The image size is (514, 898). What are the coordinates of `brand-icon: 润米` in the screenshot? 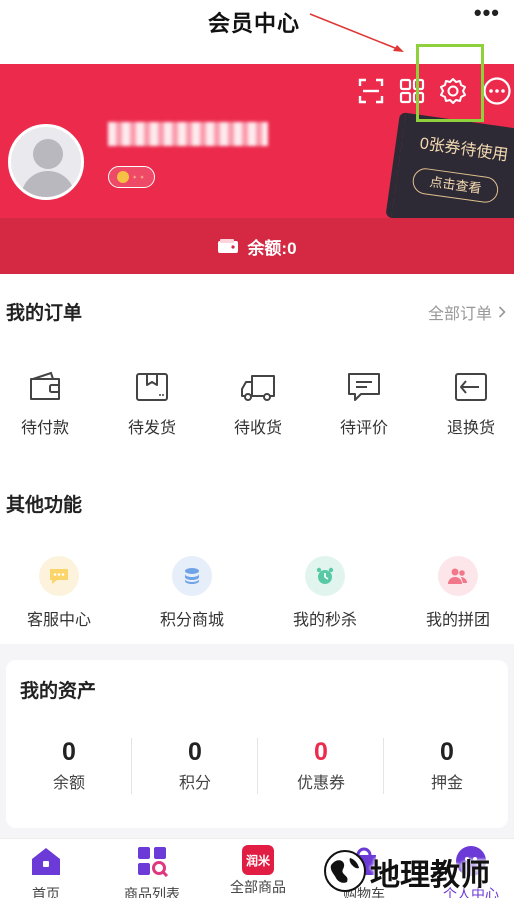 It's located at (258, 860).